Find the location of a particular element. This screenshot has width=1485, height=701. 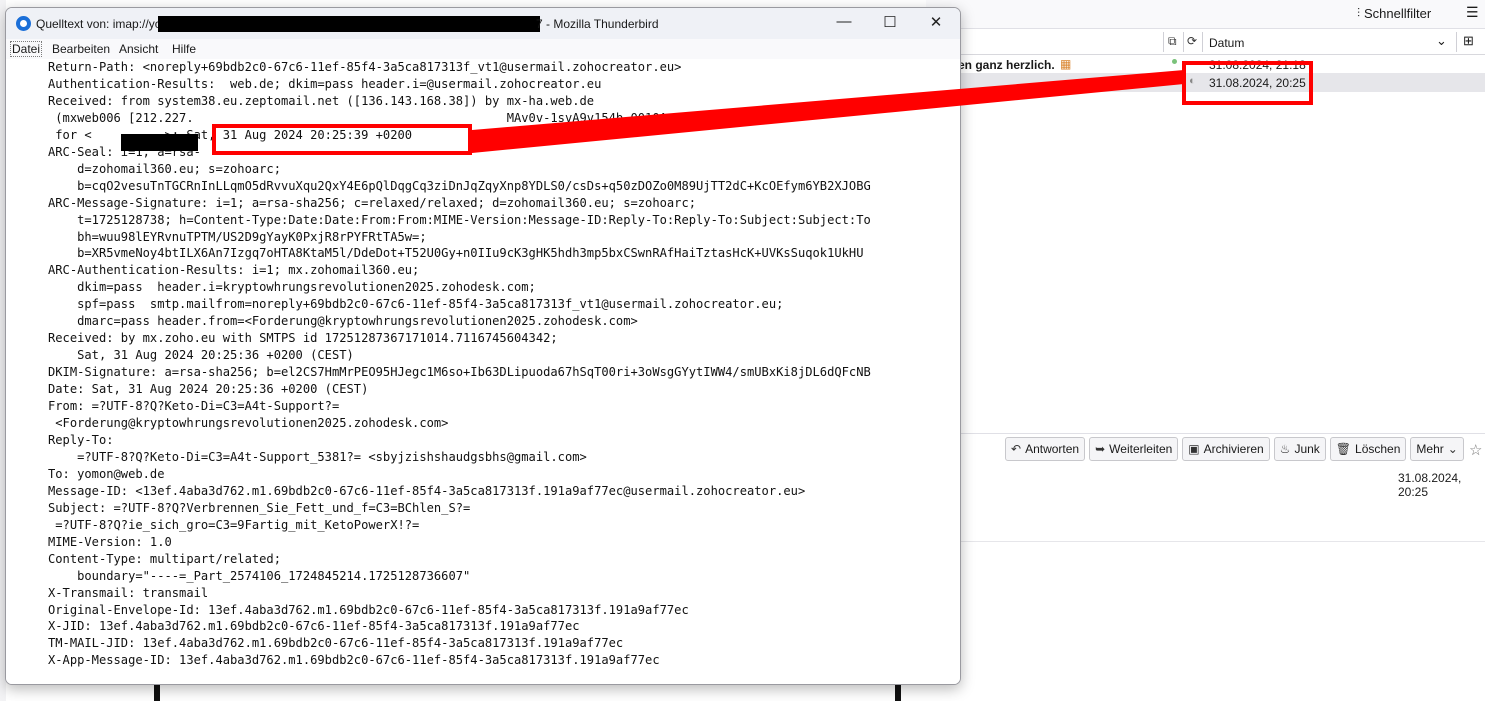

annotation-highlight-list-date is located at coordinates (1247, 83).